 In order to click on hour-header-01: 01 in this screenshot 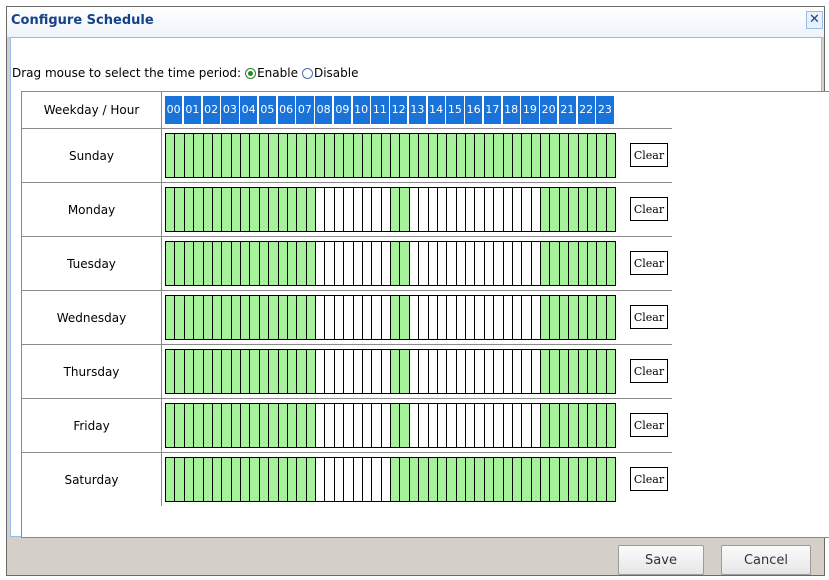, I will do `click(192, 110)`.